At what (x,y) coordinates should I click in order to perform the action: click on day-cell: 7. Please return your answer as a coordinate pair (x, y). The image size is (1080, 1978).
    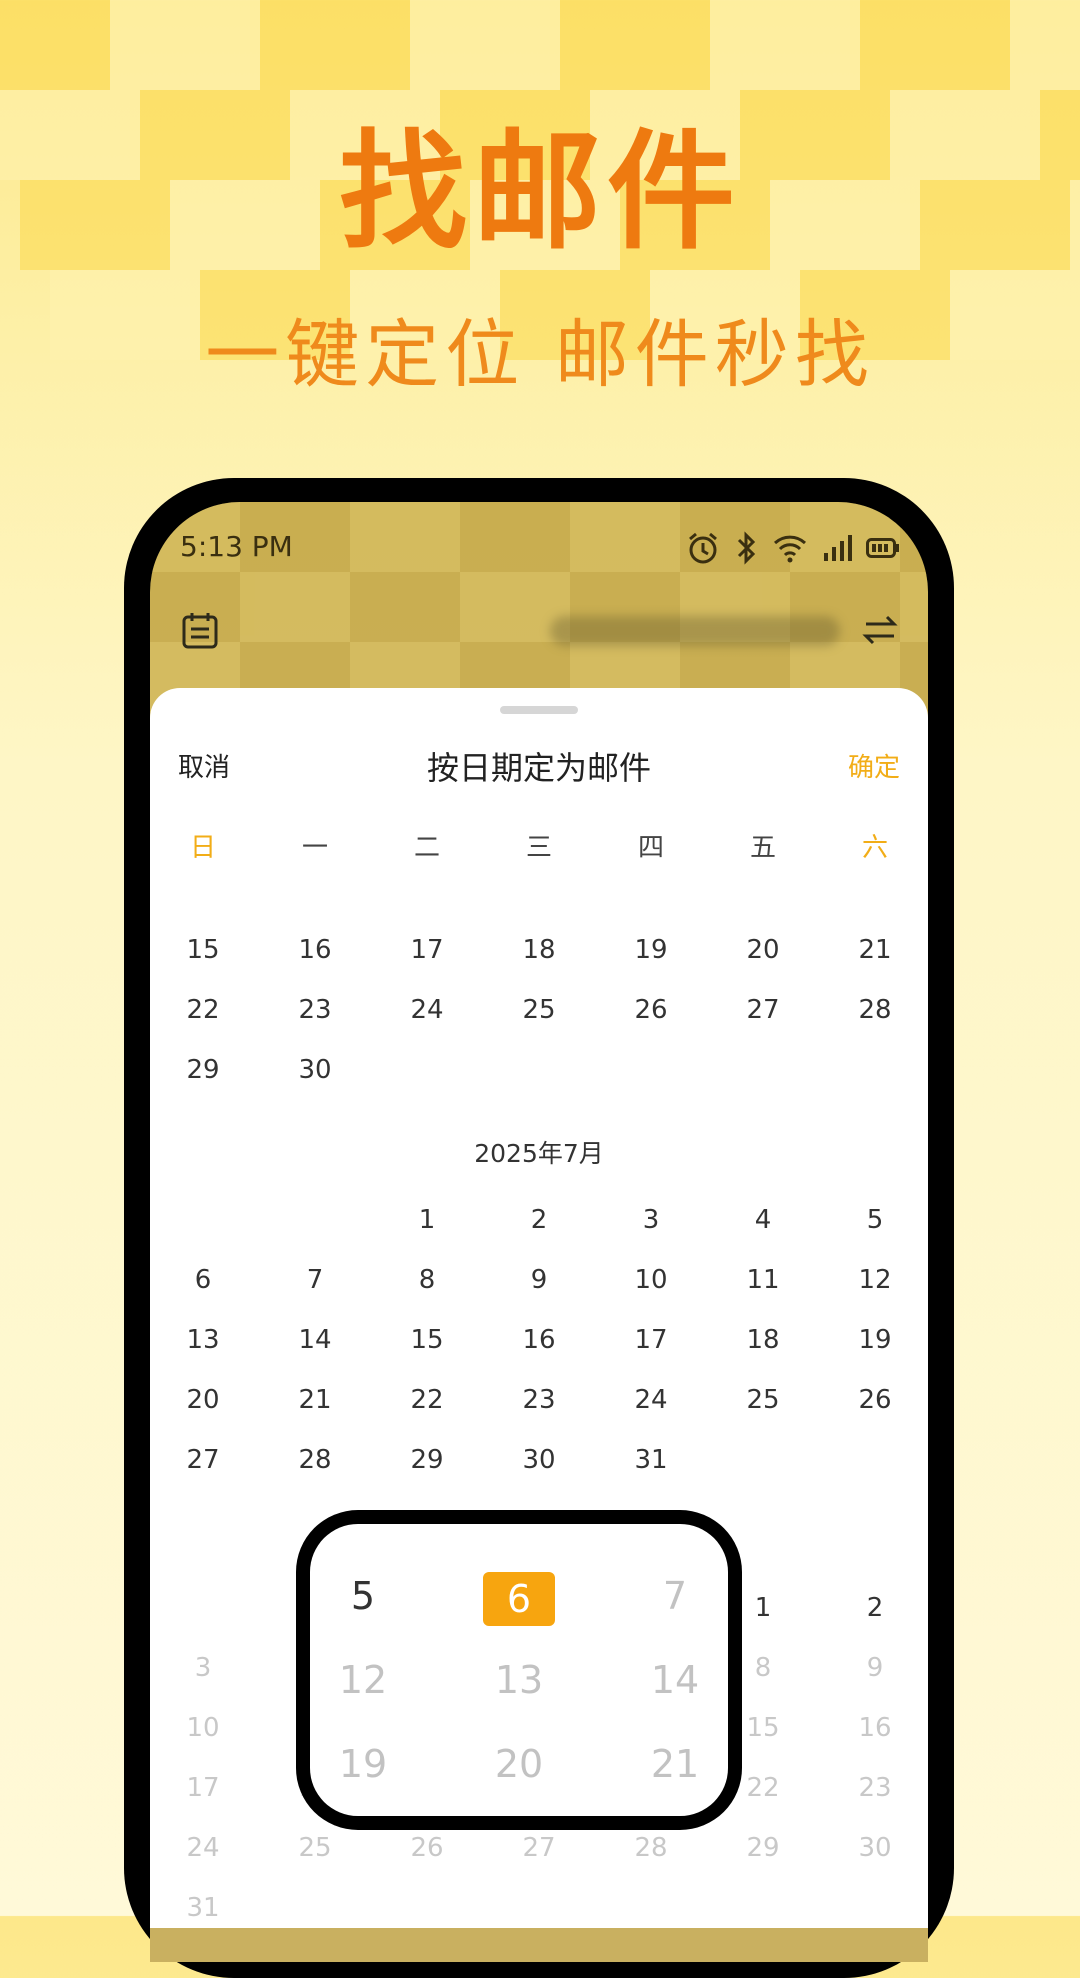
    Looking at the image, I should click on (315, 1280).